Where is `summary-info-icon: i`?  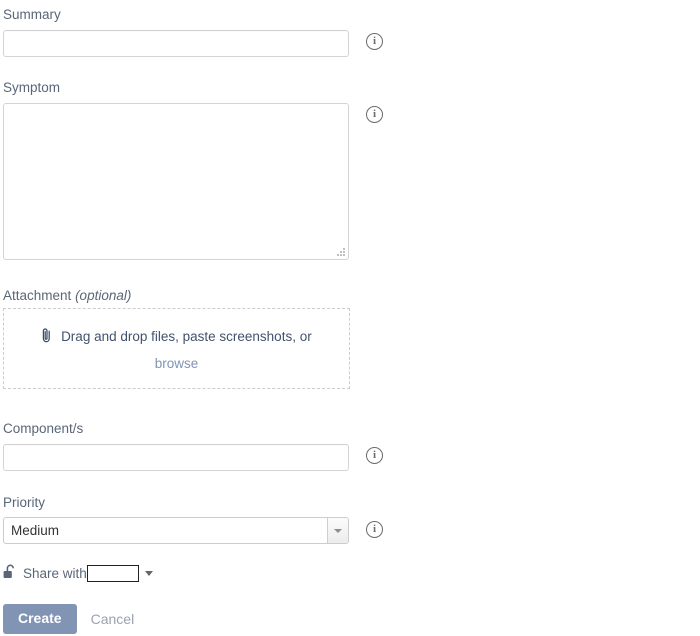
summary-info-icon: i is located at coordinates (374, 41).